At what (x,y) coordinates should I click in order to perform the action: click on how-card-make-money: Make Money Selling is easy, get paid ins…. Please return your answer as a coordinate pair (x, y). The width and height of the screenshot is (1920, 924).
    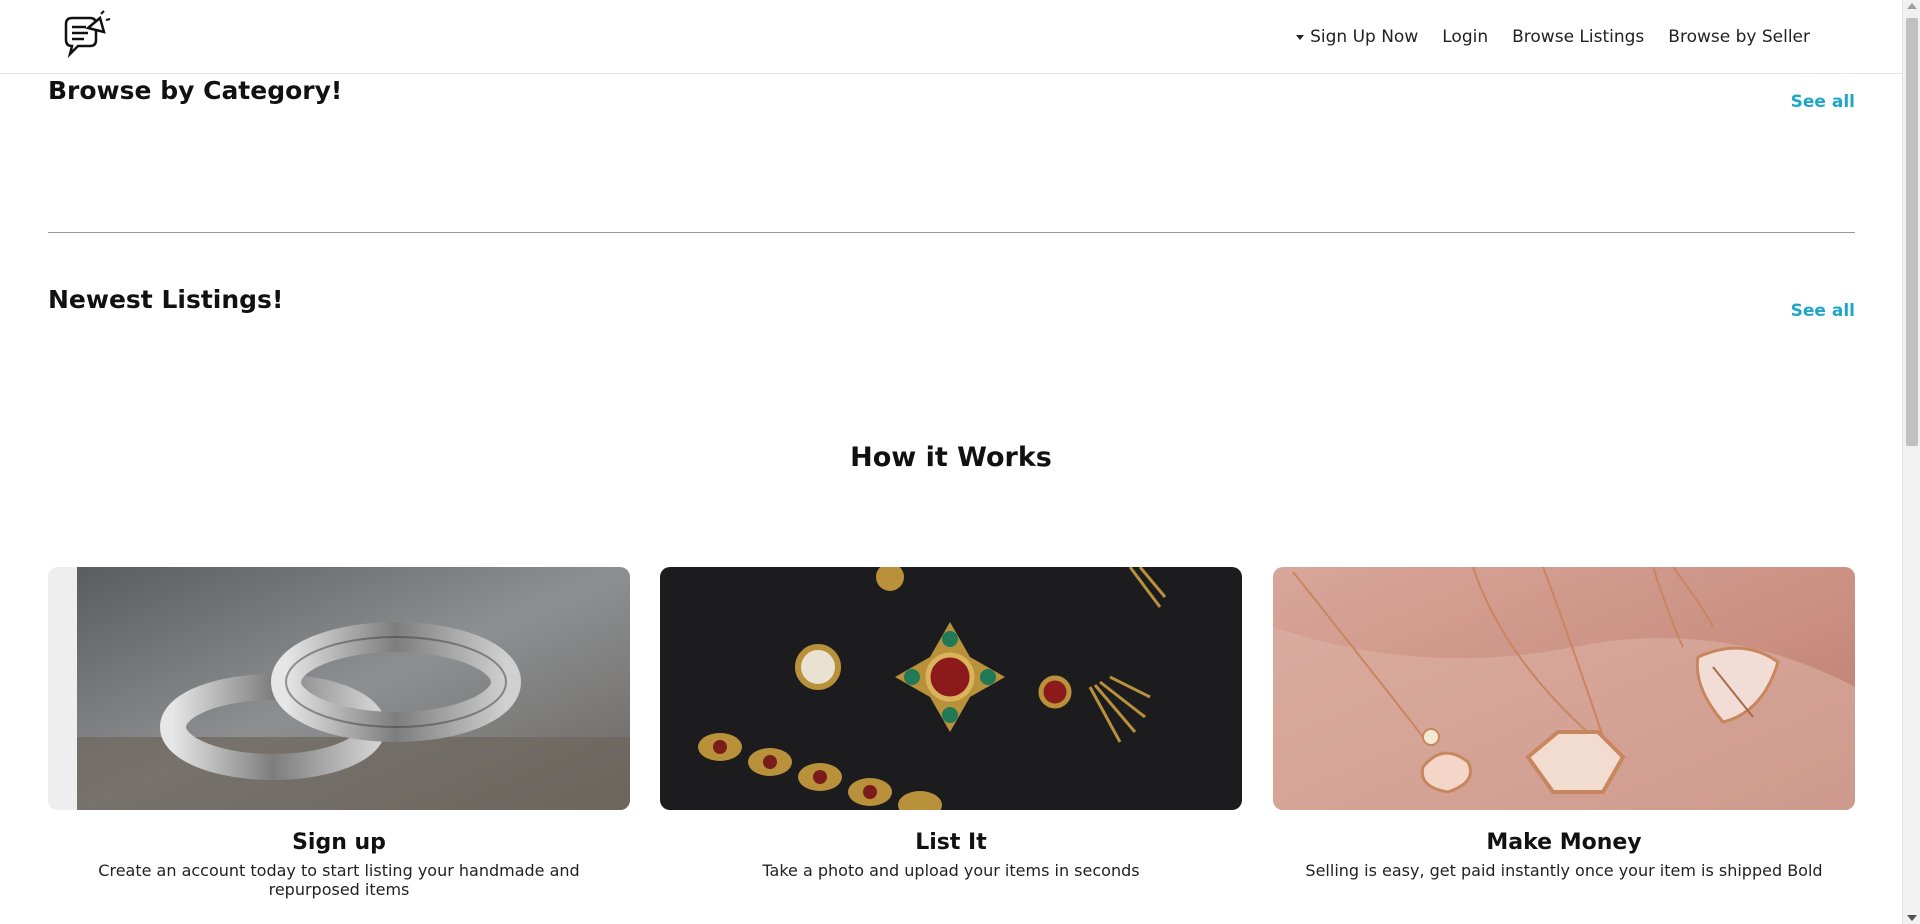
    Looking at the image, I should click on (1564, 723).